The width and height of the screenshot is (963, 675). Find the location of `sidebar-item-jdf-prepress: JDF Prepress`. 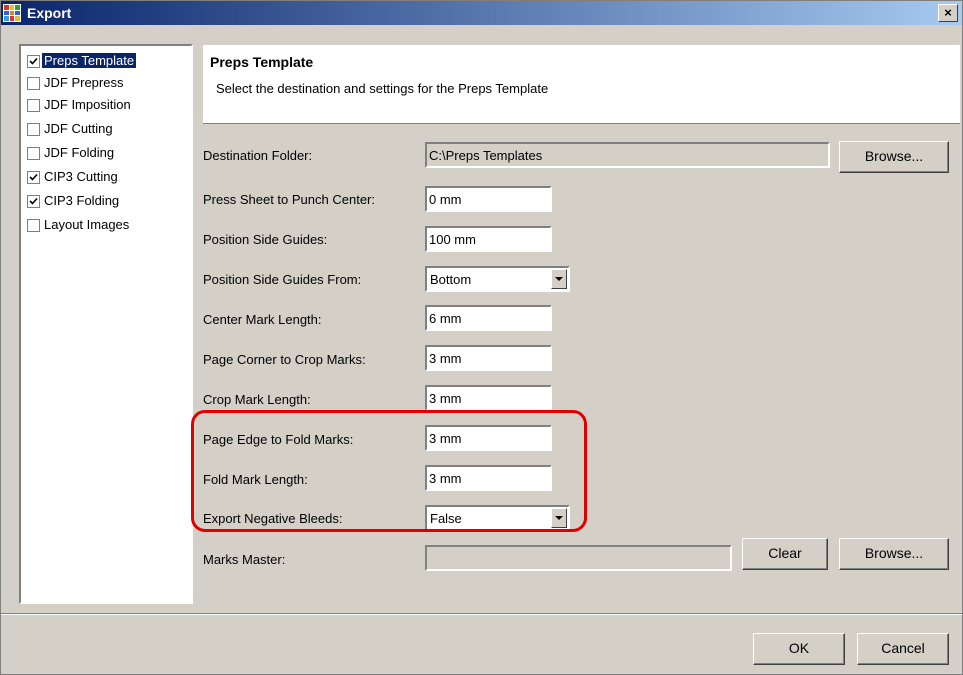

sidebar-item-jdf-prepress: JDF Prepress is located at coordinates (107, 84).